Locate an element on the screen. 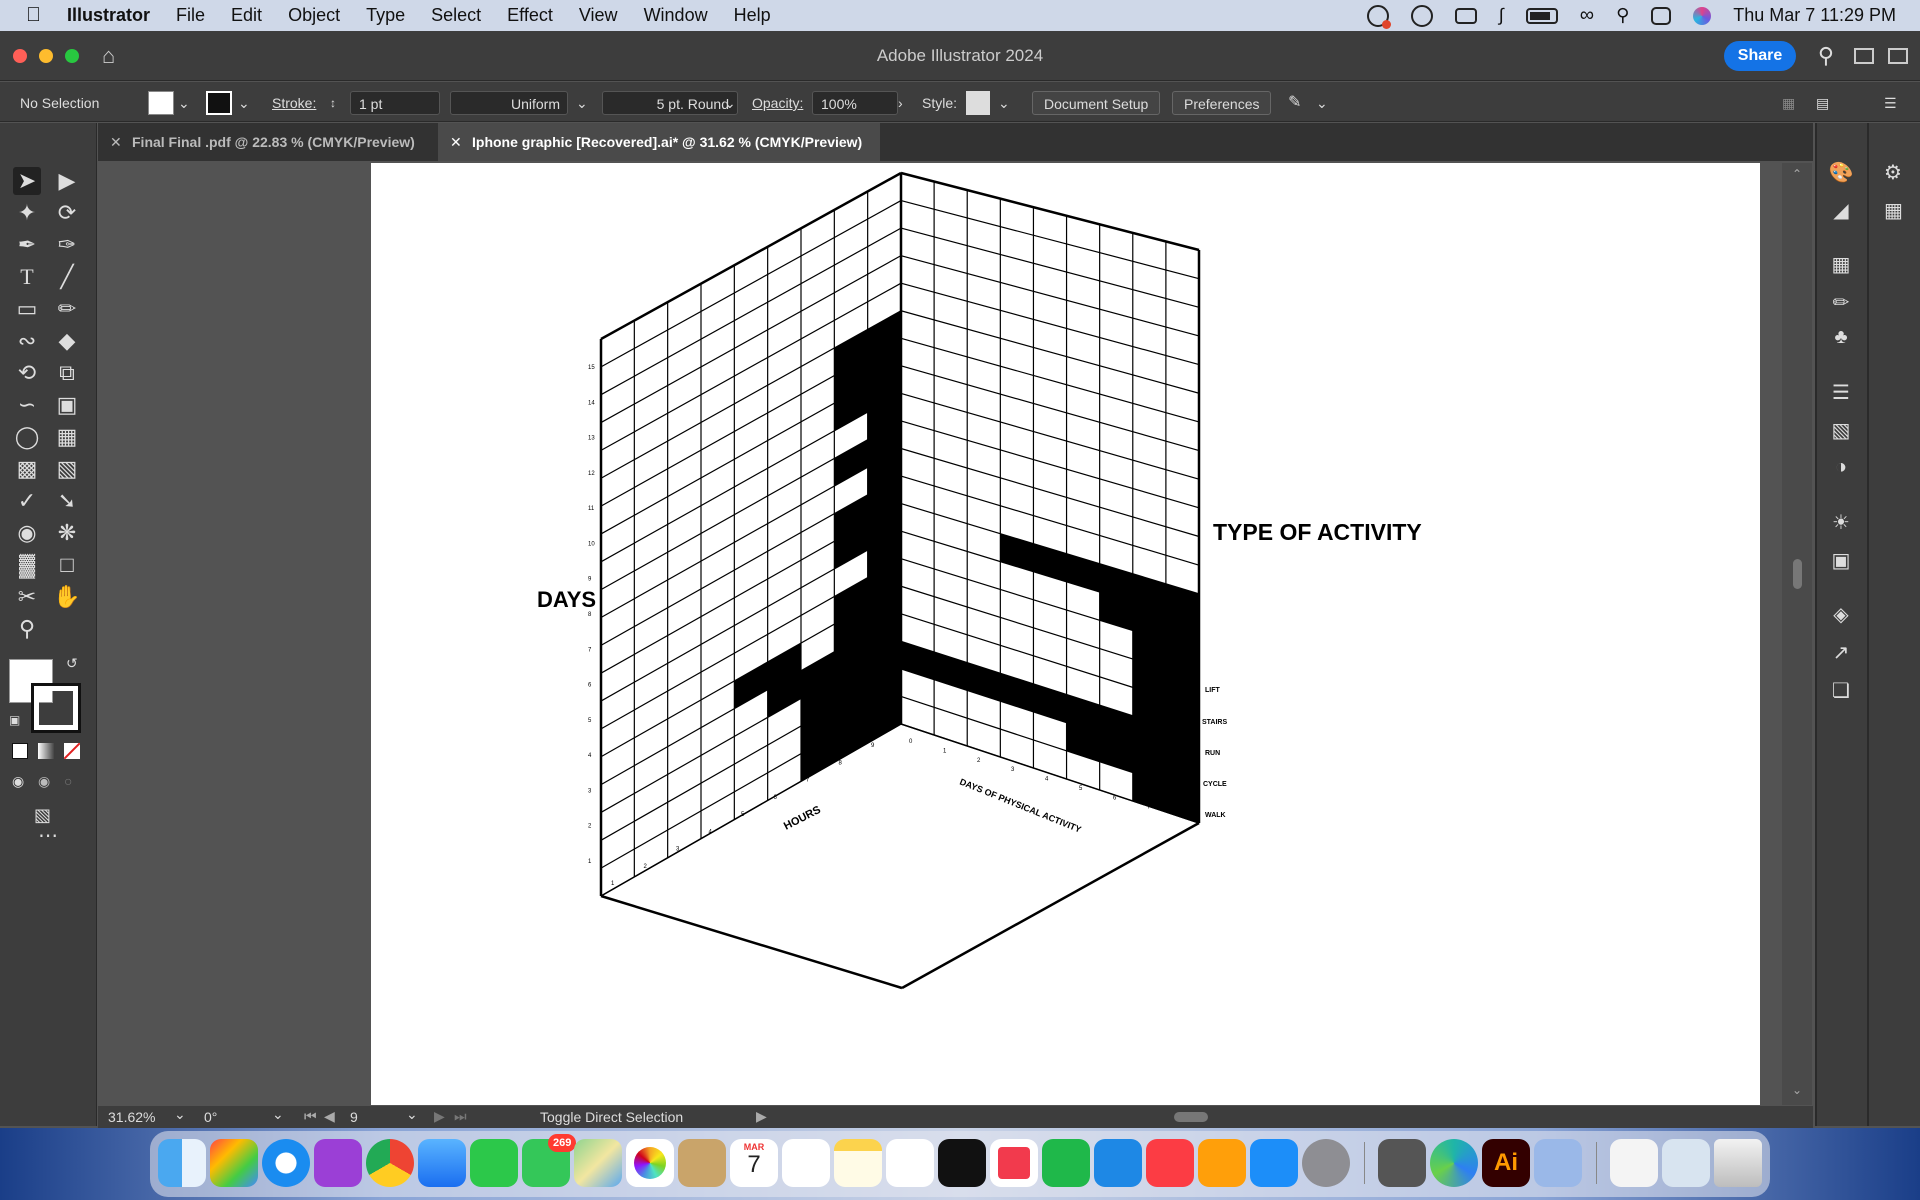 Image resolution: width=1920 pixels, height=1200 pixels. sync-icon is located at coordinates (1421, 15).